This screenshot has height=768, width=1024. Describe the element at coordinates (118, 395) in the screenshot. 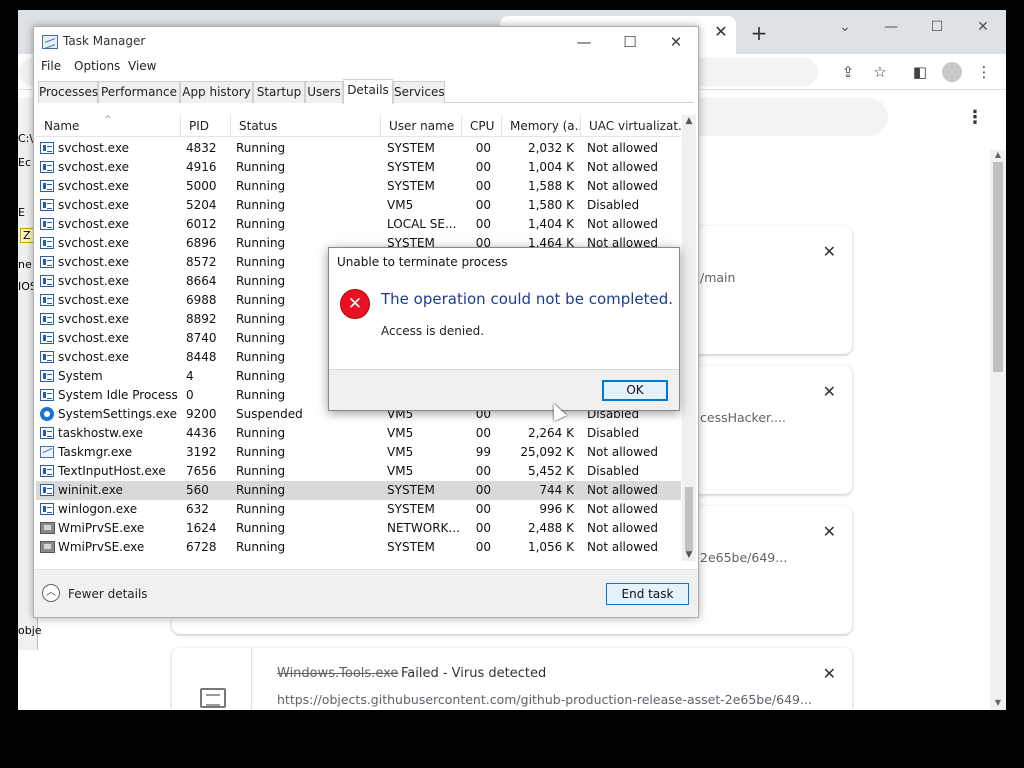

I see `cell-name: System Idle Process` at that location.